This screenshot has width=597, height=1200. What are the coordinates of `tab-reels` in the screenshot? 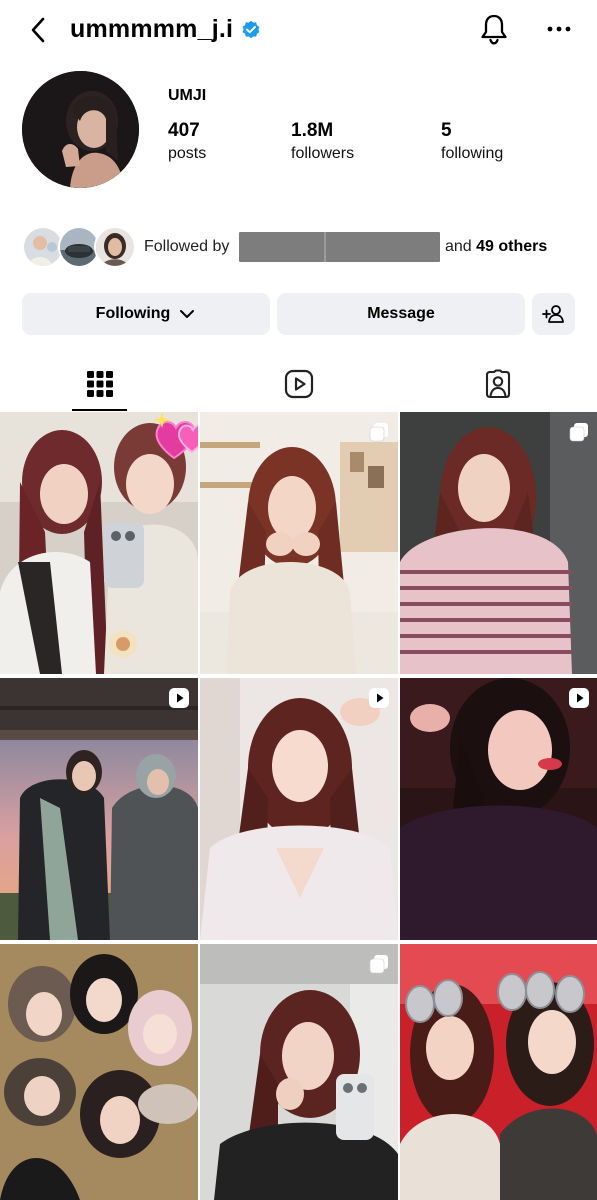 It's located at (298, 384).